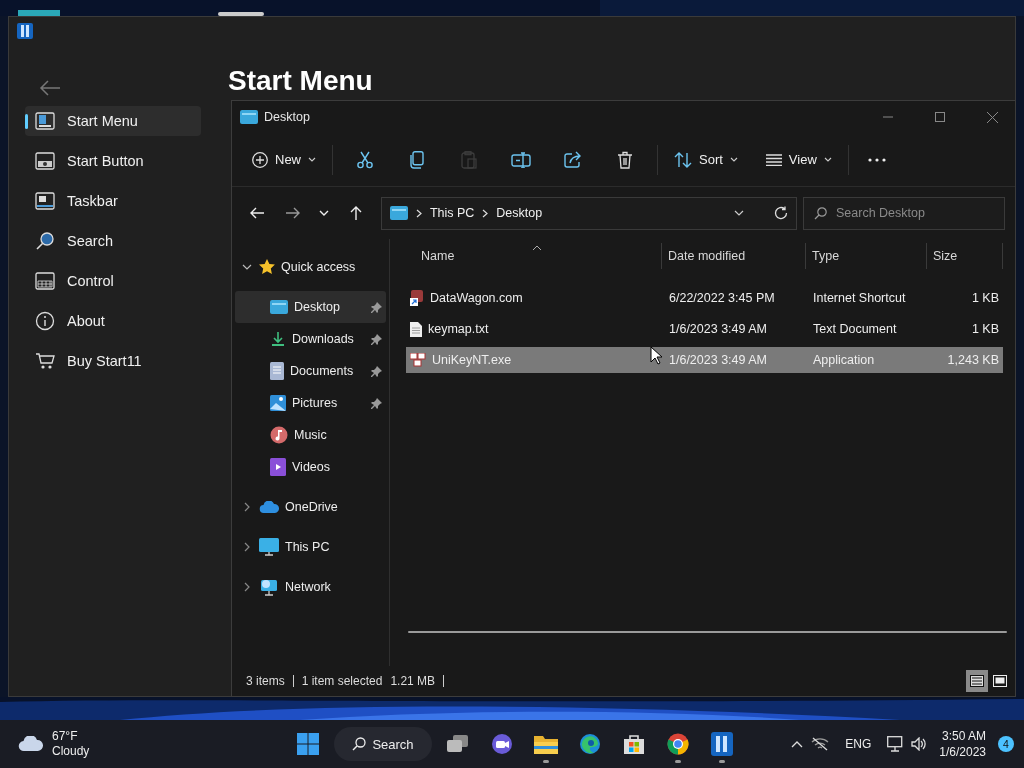 The height and width of the screenshot is (768, 1024). I want to click on trash-icon, so click(625, 159).